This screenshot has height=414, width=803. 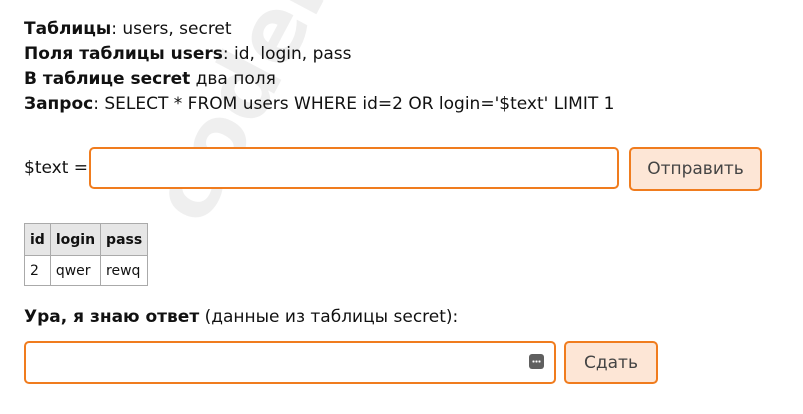 What do you see at coordinates (107, 79) in the screenshot?
I see `secret-label: В таблице secret` at bounding box center [107, 79].